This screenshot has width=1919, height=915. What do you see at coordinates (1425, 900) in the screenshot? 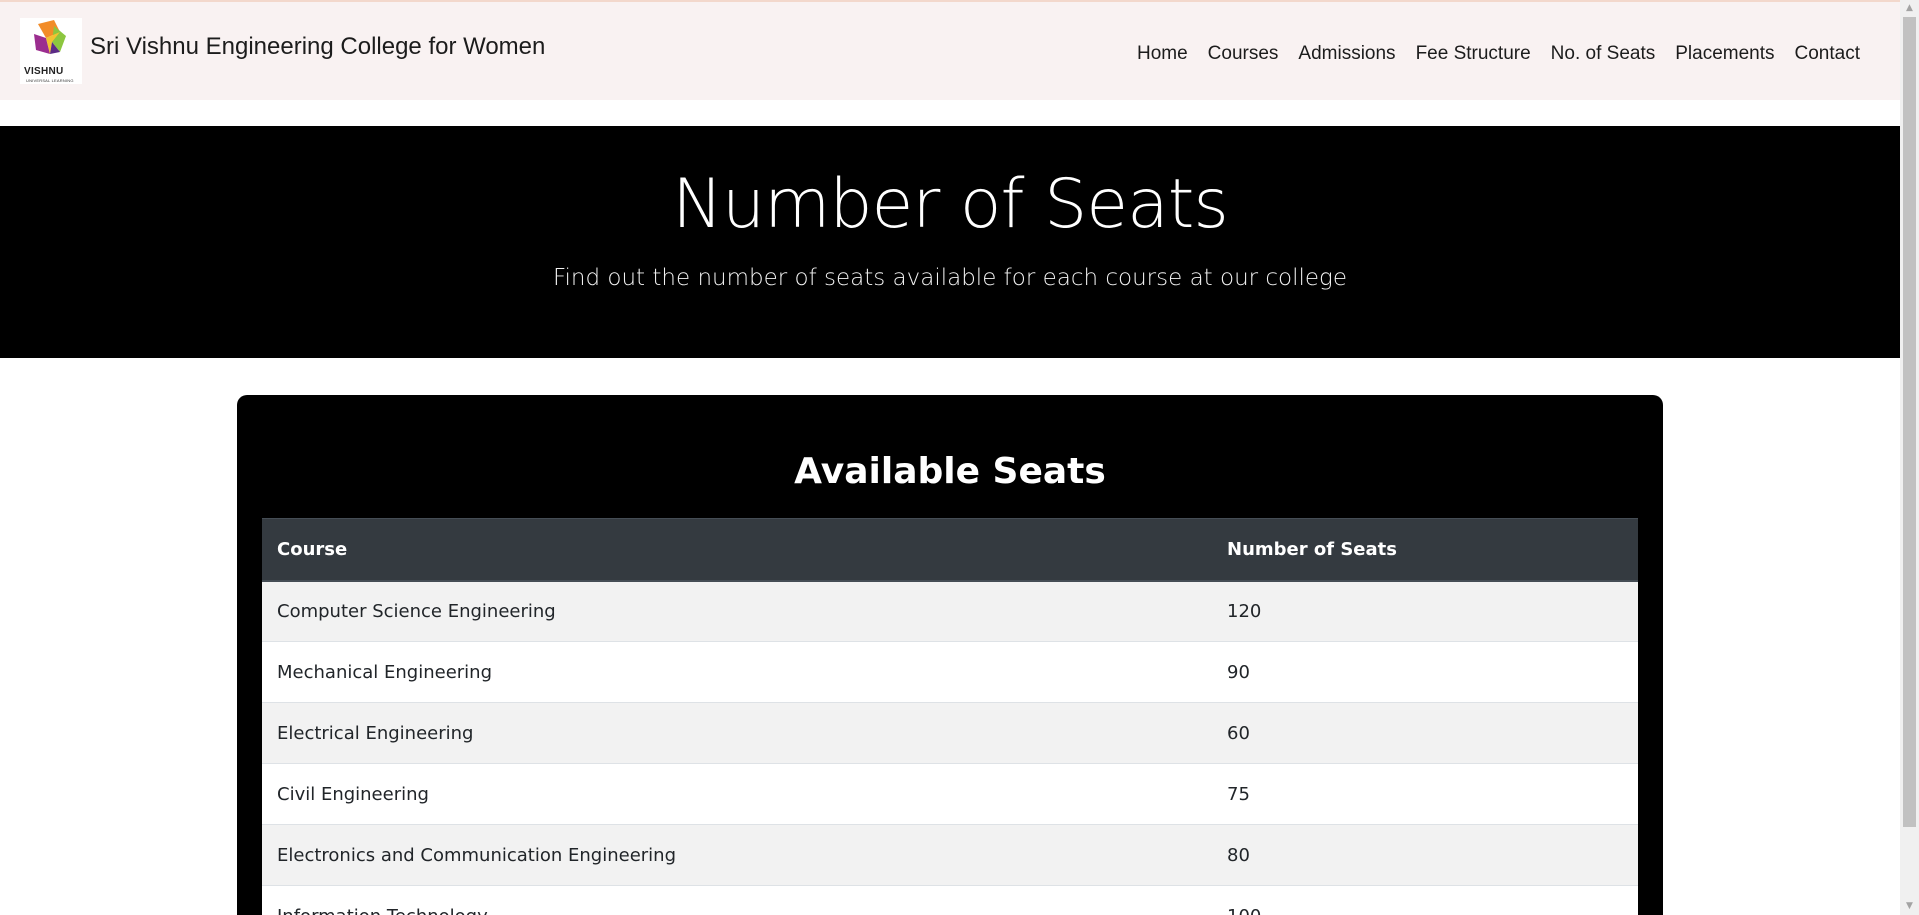
I see `seats-cell: 100` at bounding box center [1425, 900].